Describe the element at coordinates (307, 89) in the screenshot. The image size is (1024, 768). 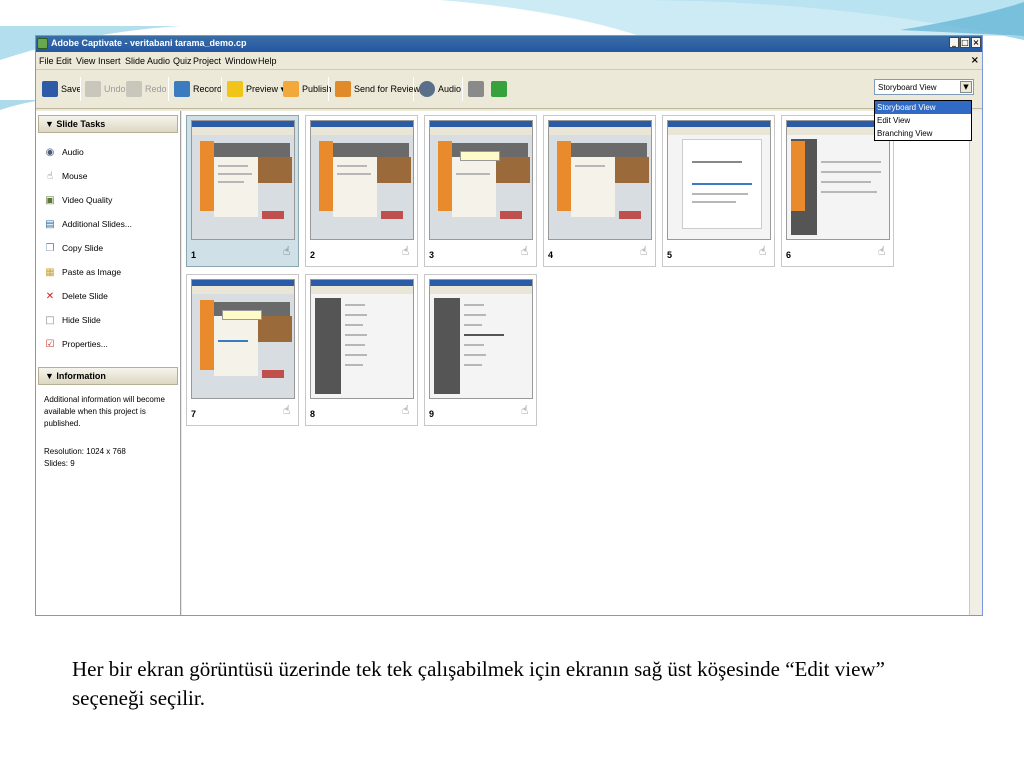
I see `publish-button: Publish` at that location.